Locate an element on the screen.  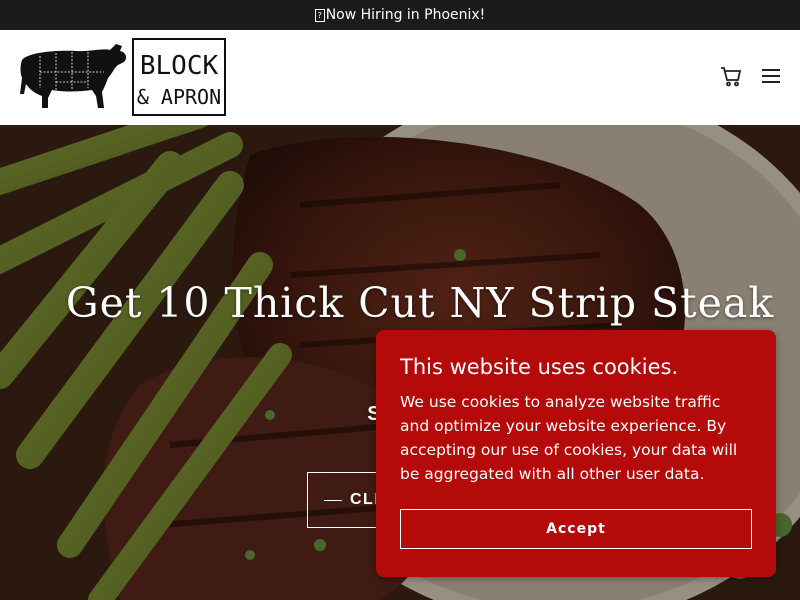
cow-butcher-chart-icon: BLOCK & APRON is located at coordinates (123, 77).